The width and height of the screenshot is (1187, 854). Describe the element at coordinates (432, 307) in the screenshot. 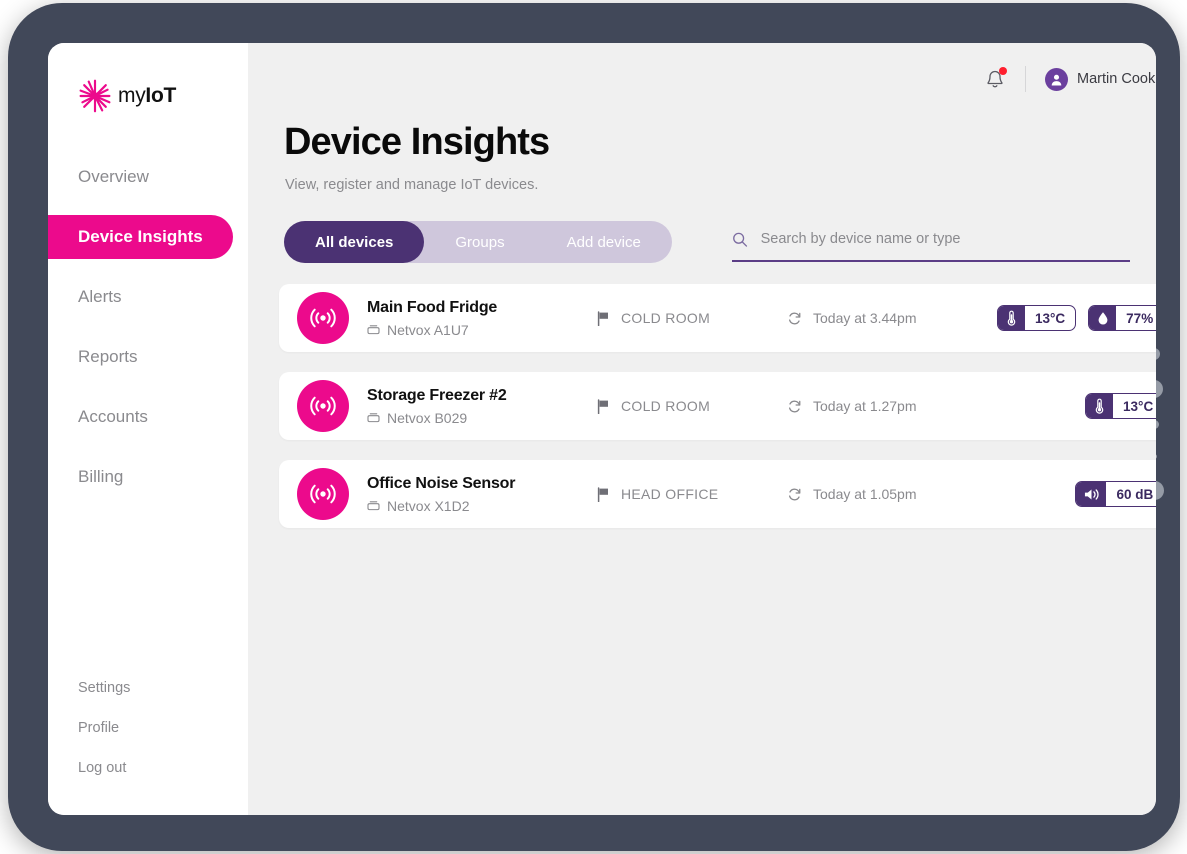

I see `device-name: Main Food Fridge` at that location.